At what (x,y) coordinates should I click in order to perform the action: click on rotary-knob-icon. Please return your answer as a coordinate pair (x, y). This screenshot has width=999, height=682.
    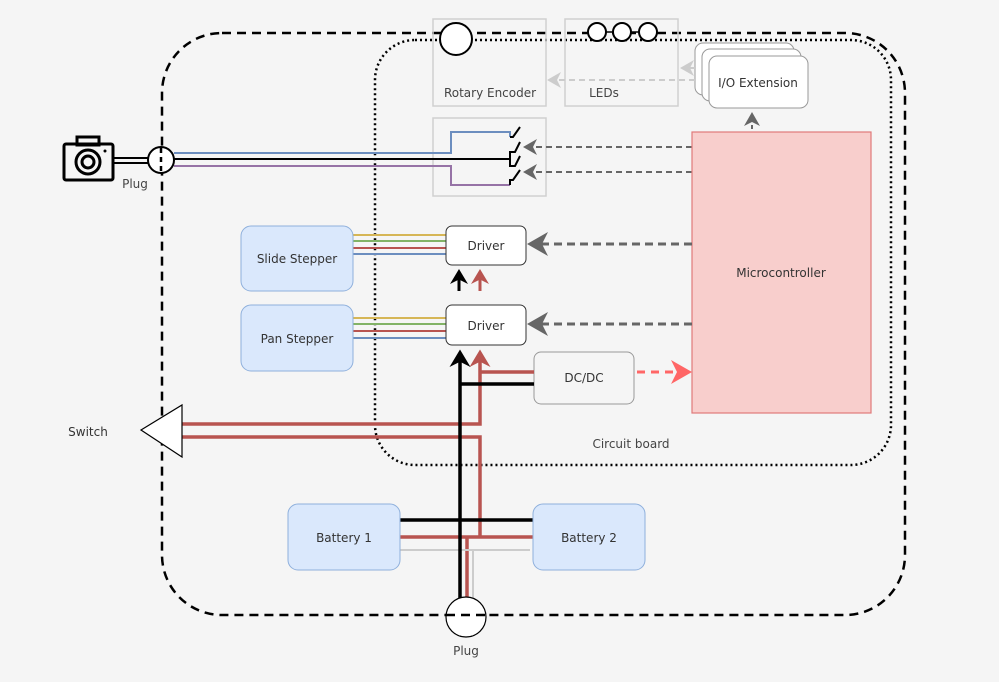
    Looking at the image, I should click on (456, 39).